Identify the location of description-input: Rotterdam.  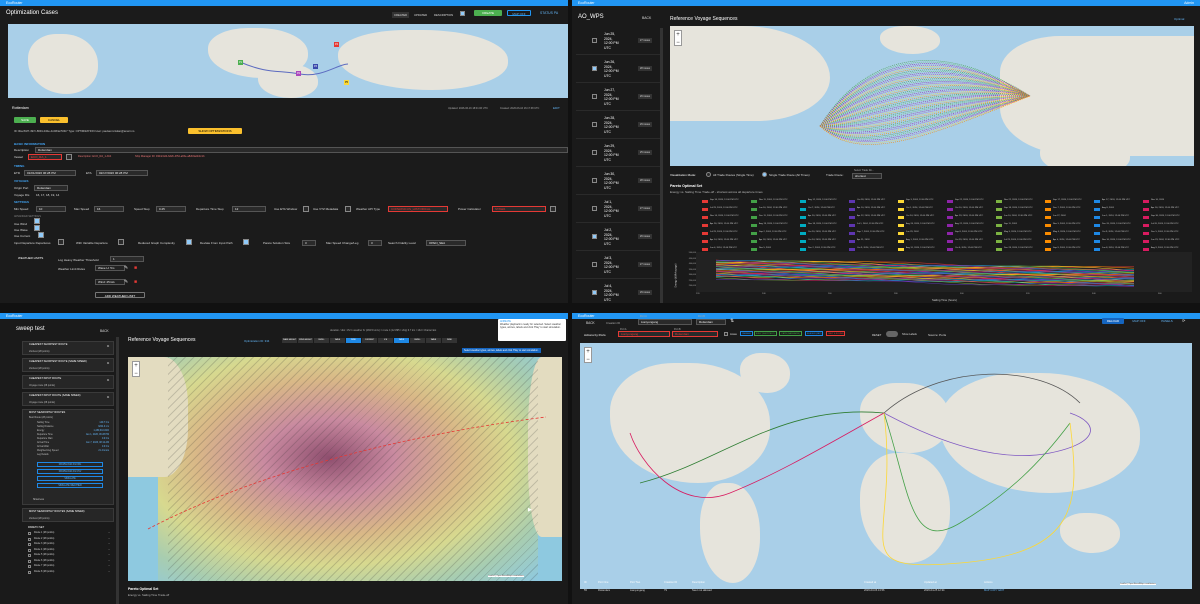
(301, 150).